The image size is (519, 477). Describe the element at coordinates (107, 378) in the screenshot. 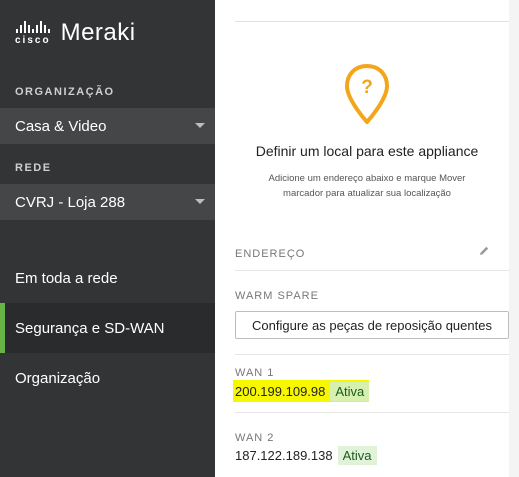

I see `nav-item-organization: Organização` at that location.